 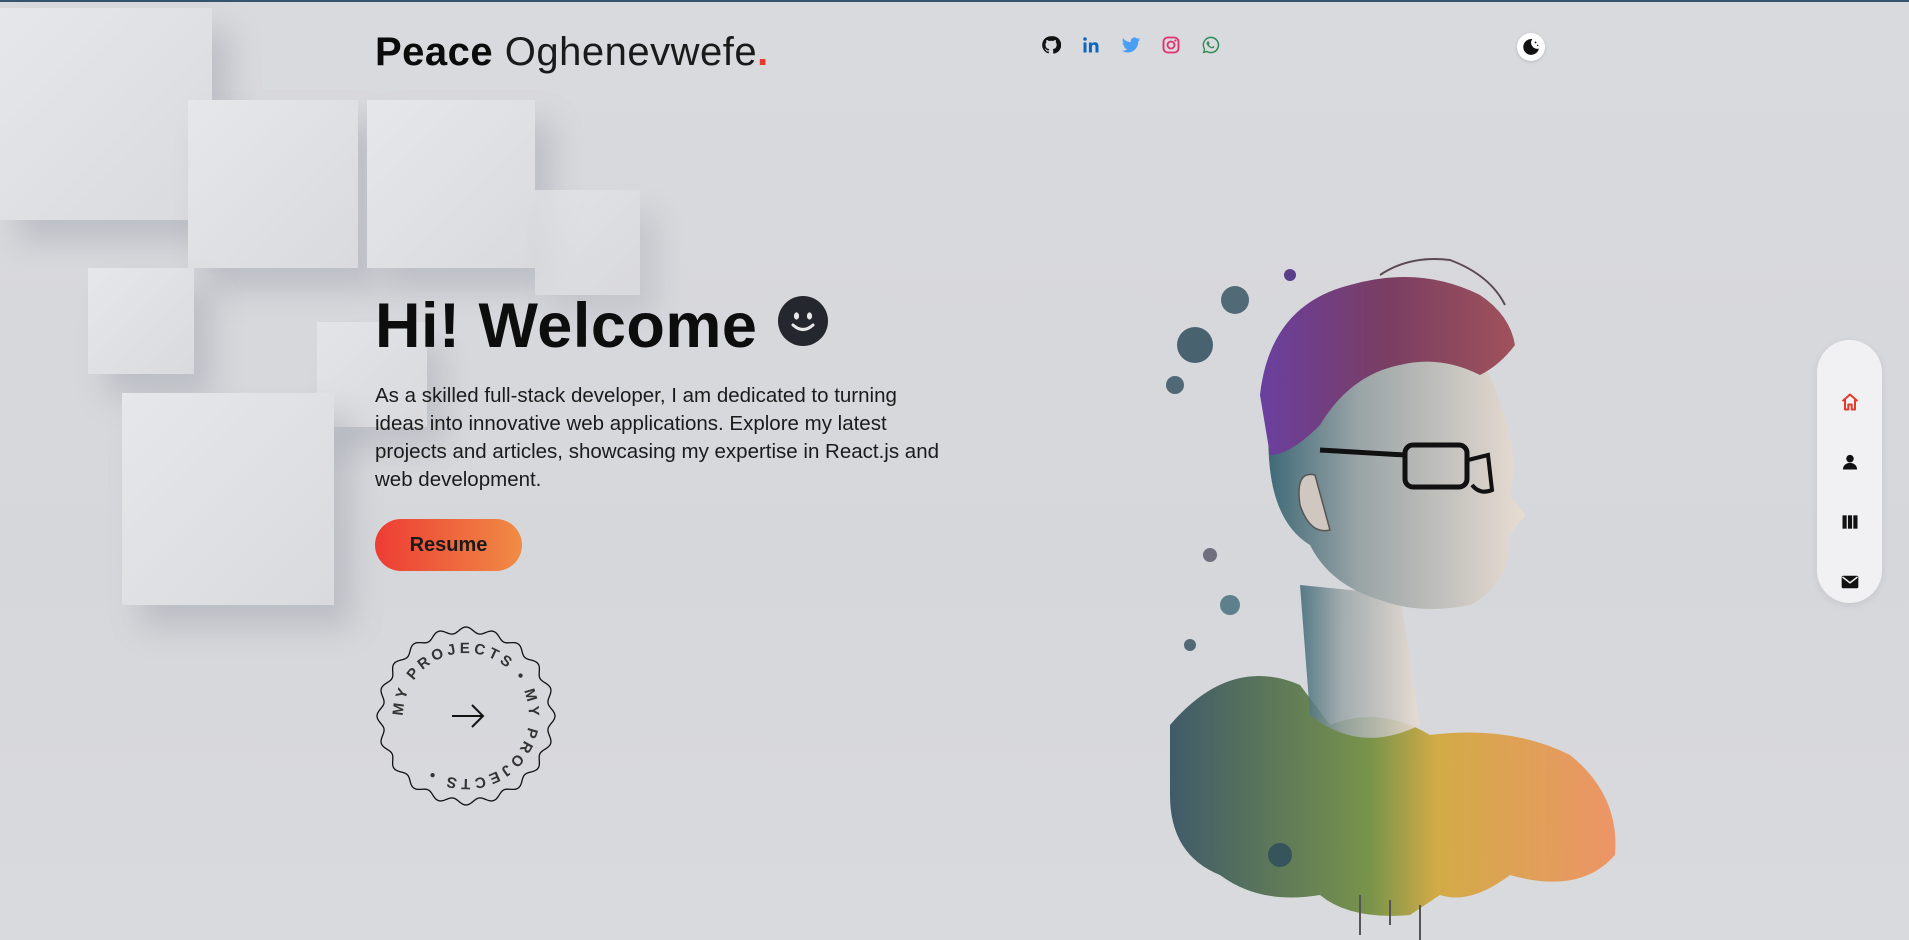 I want to click on my-projects-badge: MY PROJECTS • MY PROJECTS •, so click(x=466, y=716).